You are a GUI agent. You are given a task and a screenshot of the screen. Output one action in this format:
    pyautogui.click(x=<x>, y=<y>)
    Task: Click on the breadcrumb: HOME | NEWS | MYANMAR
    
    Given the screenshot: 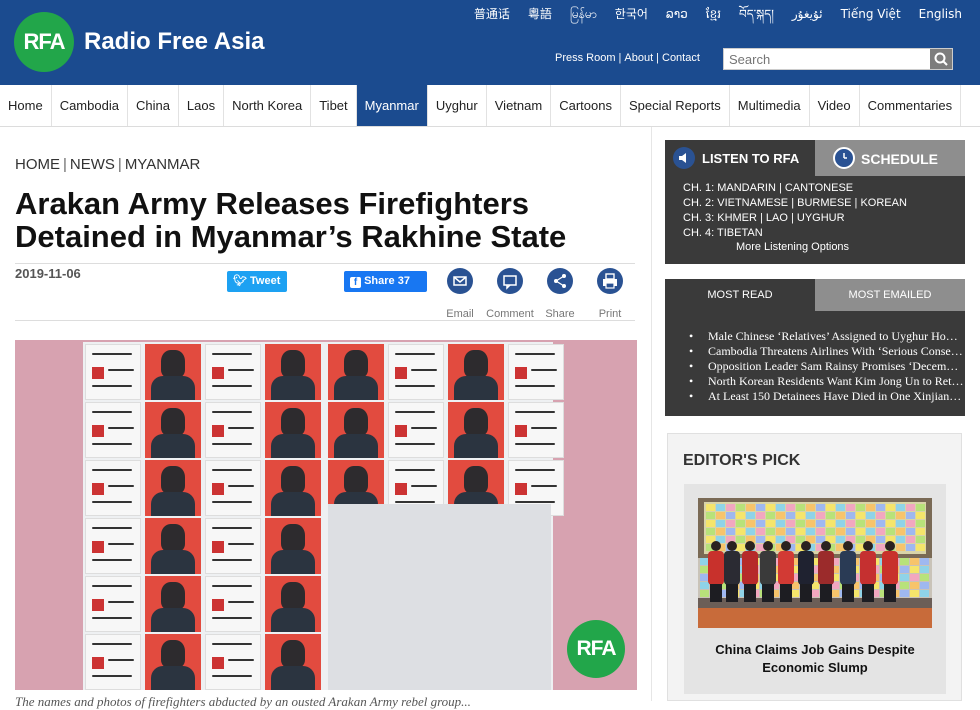 What is the action you would take?
    pyautogui.click(x=107, y=164)
    